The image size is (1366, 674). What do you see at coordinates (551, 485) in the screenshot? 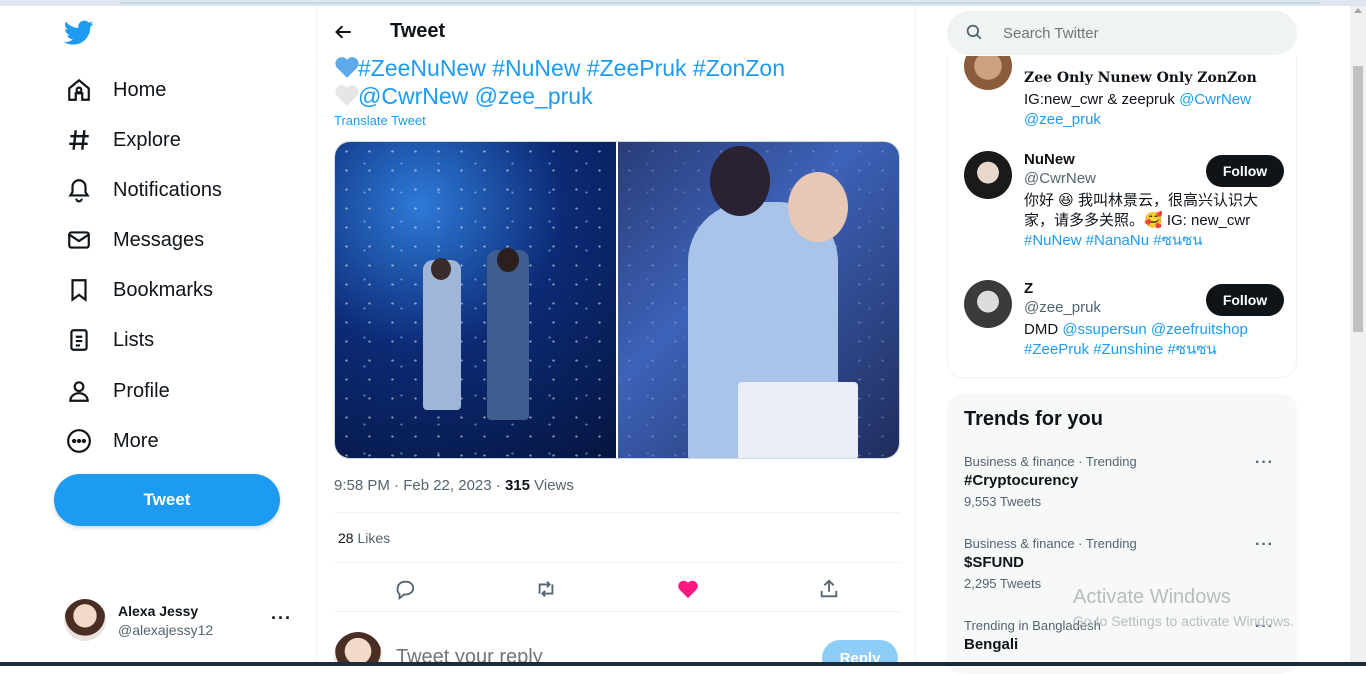
I see `views-label: Views` at bounding box center [551, 485].